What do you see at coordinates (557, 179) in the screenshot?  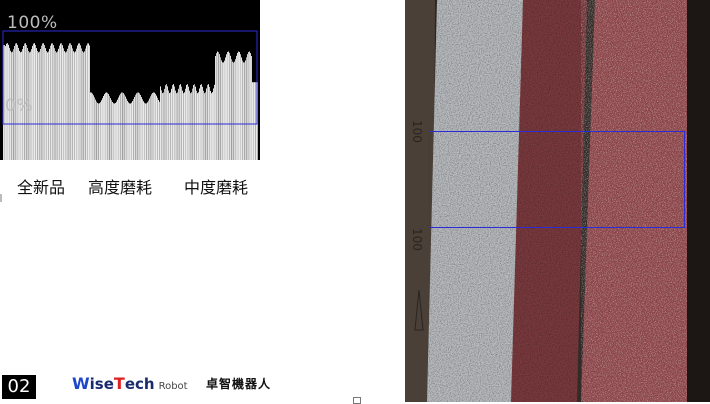 I see `photo-roi-box` at bounding box center [557, 179].